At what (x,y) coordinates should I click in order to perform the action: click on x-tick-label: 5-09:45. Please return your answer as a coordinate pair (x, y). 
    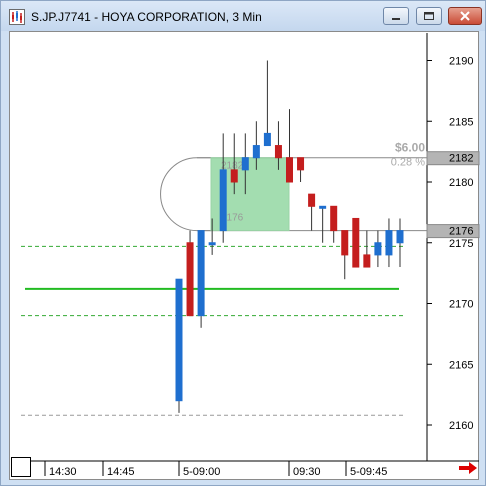
    Looking at the image, I should click on (368, 472).